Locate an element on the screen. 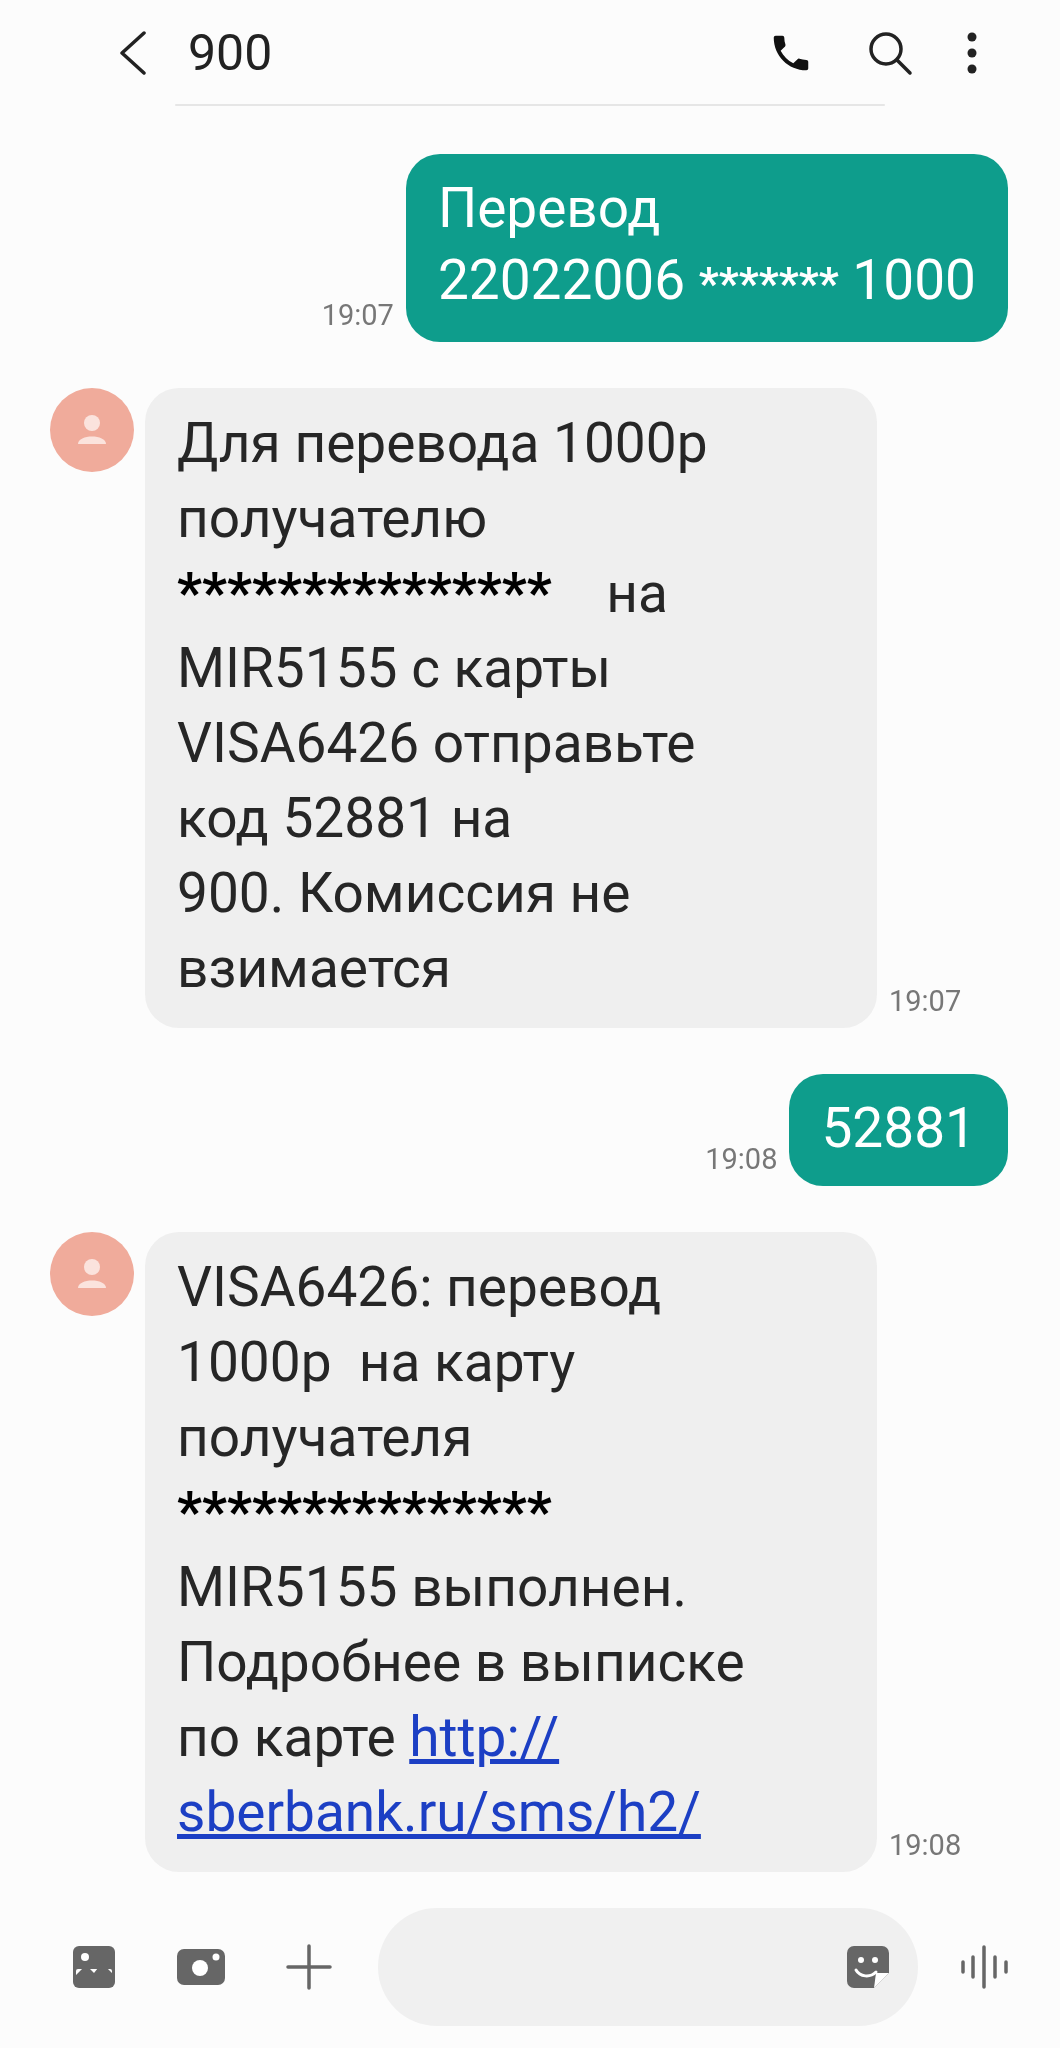 The image size is (1060, 2048). camera-icon is located at coordinates (201, 1967).